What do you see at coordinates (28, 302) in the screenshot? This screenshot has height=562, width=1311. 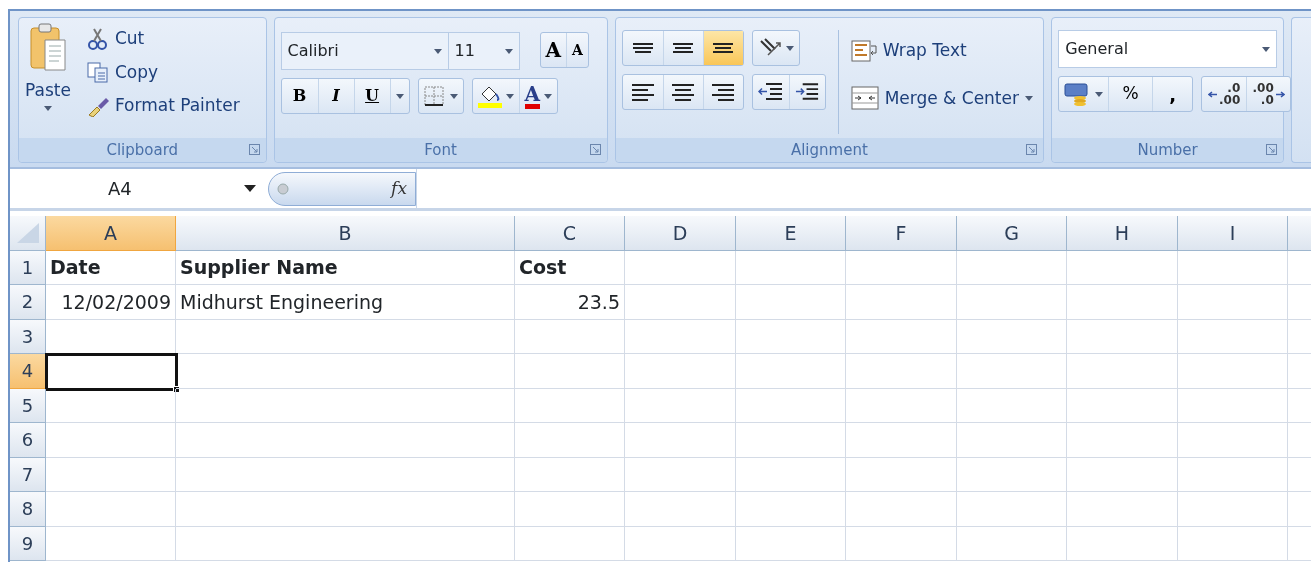 I see `row-header: 2` at bounding box center [28, 302].